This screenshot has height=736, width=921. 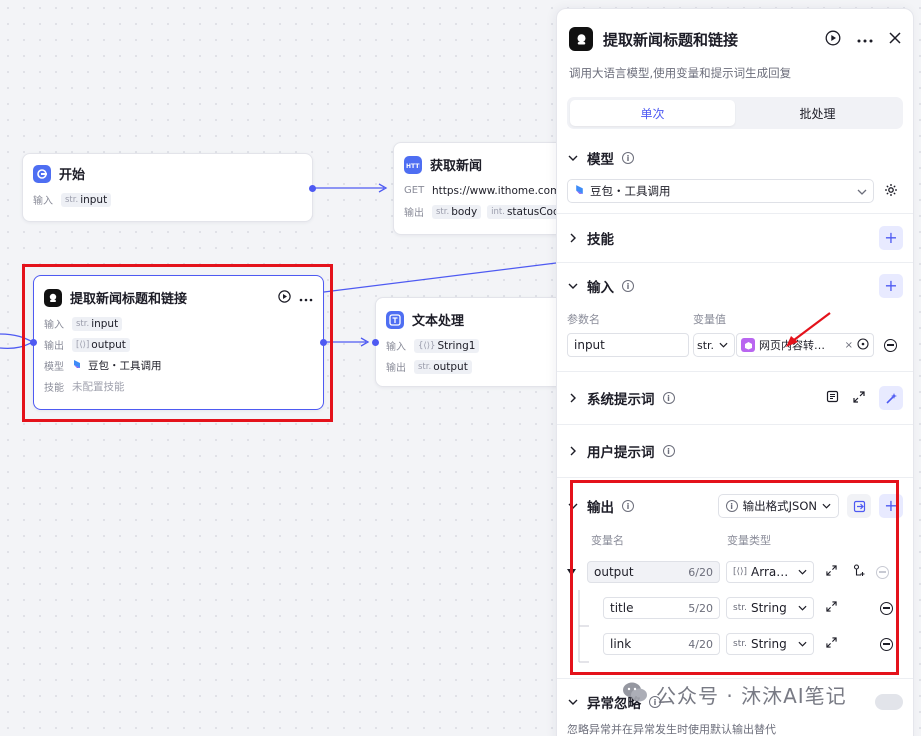 What do you see at coordinates (714, 345) in the screenshot?
I see `param-type-select: str.` at bounding box center [714, 345].